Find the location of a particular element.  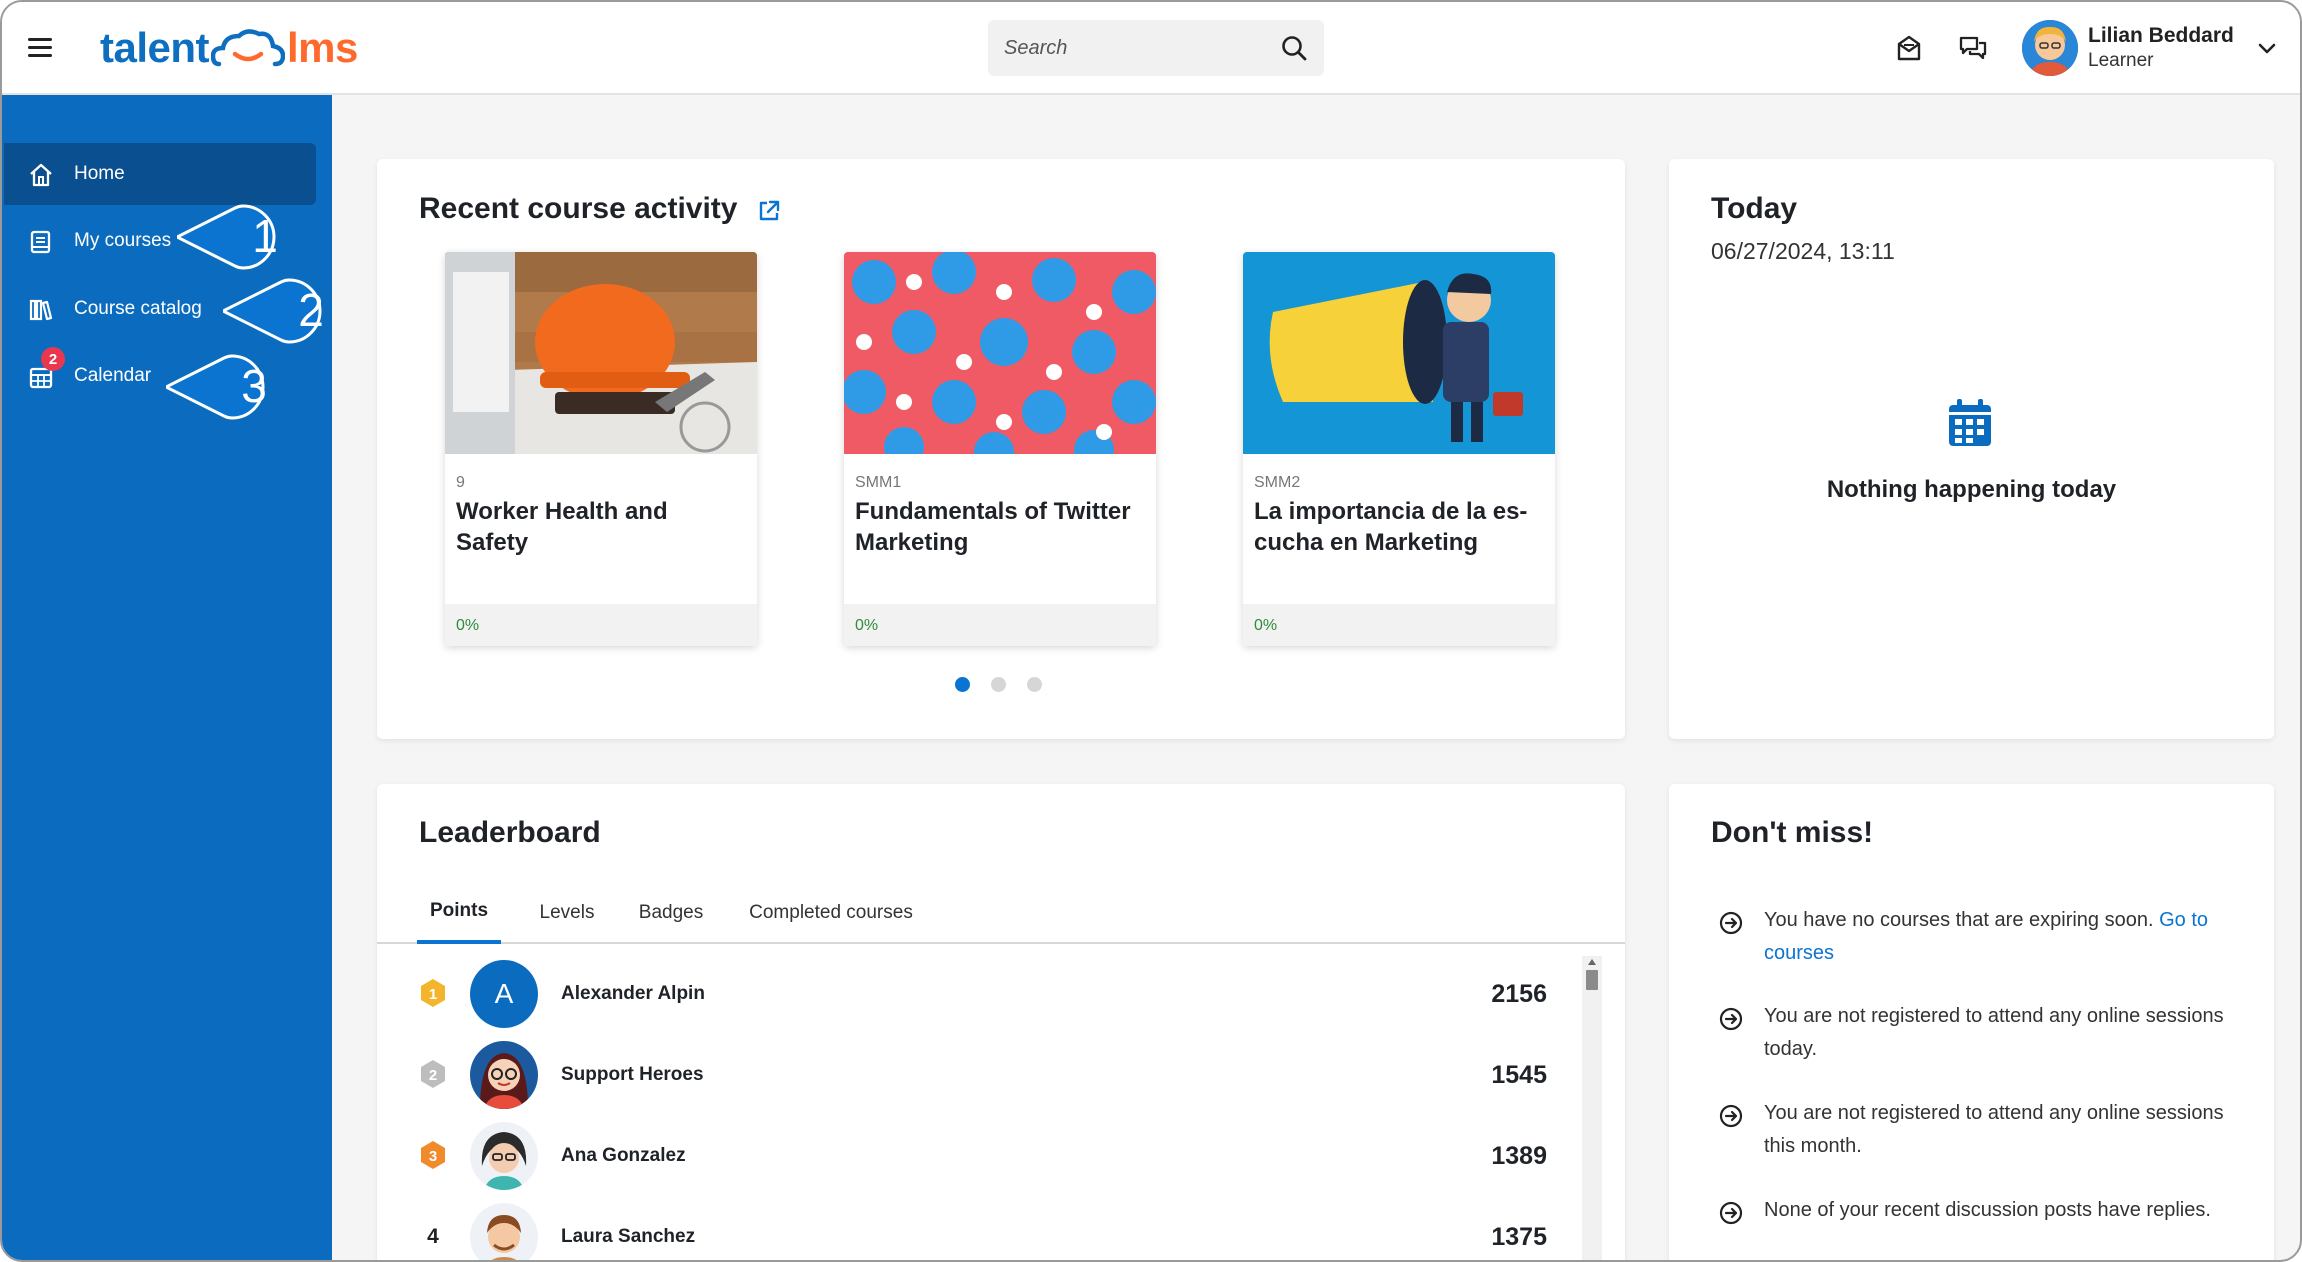

course-card: 9 Worker Health and Safety 0% is located at coordinates (601, 449).